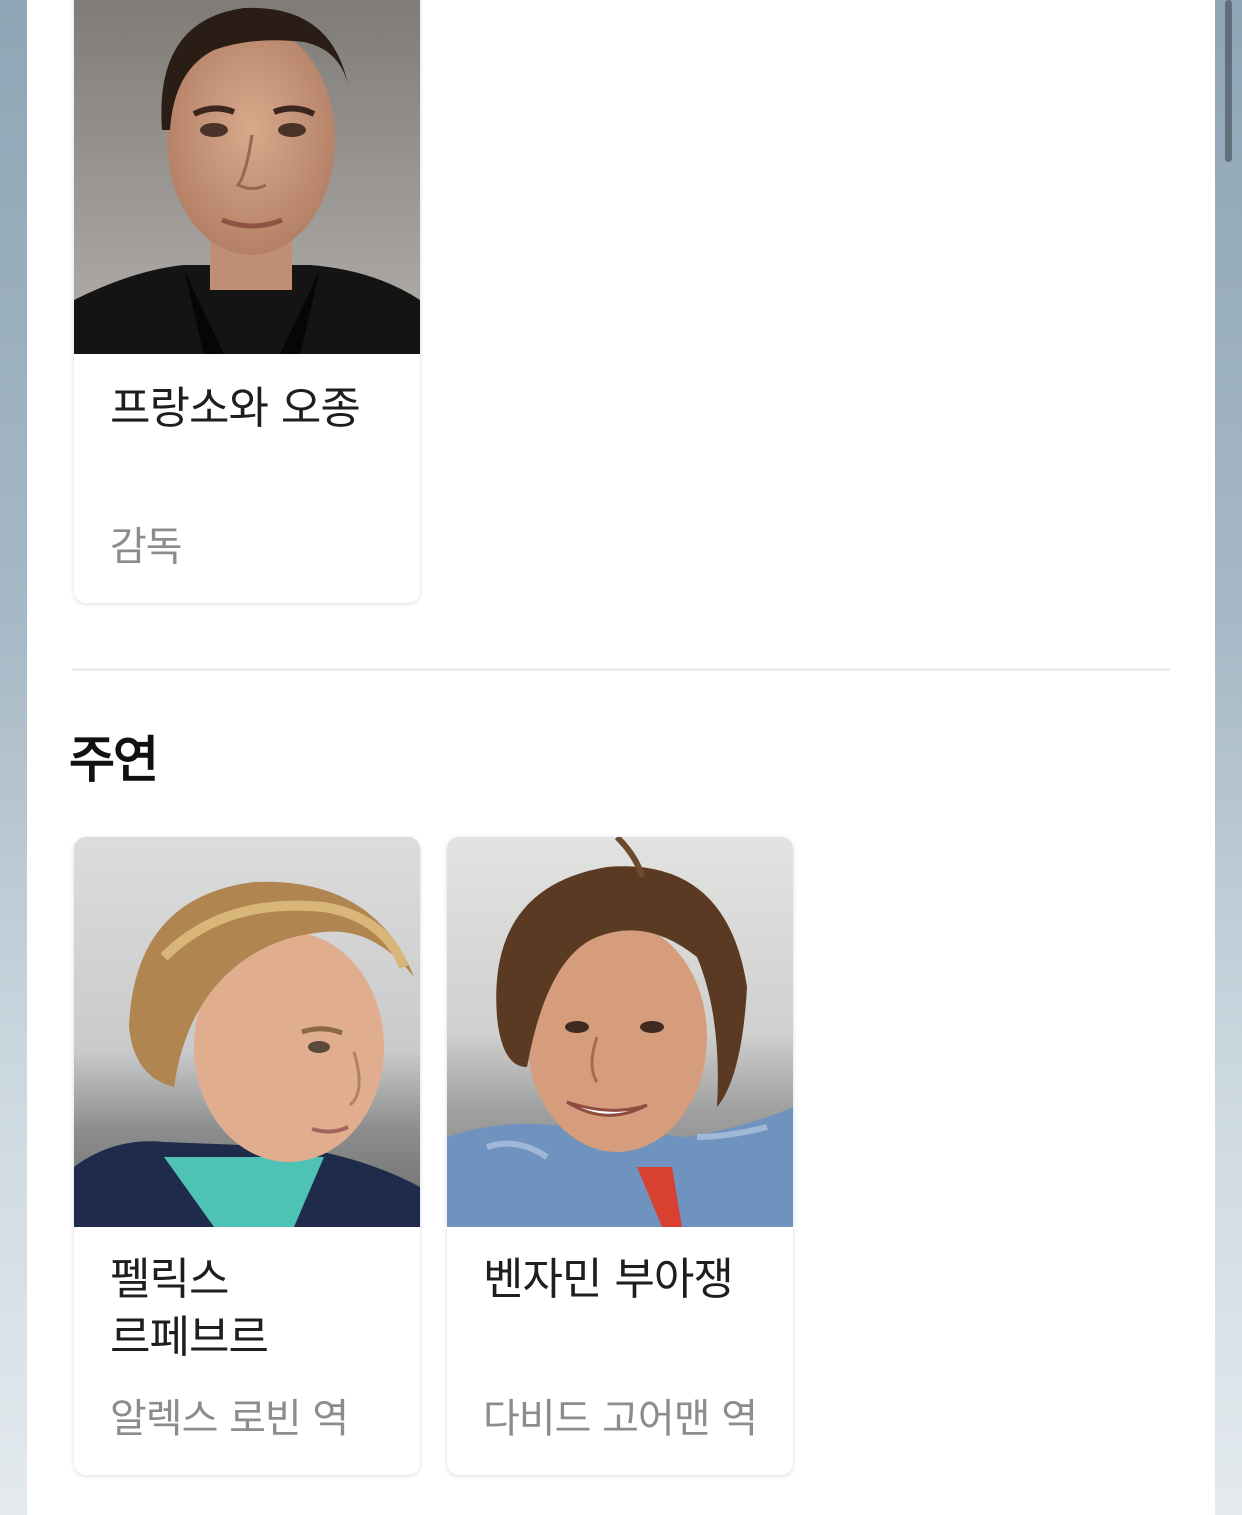 The height and width of the screenshot is (1515, 1242). I want to click on director-role: 감독, so click(146, 547).